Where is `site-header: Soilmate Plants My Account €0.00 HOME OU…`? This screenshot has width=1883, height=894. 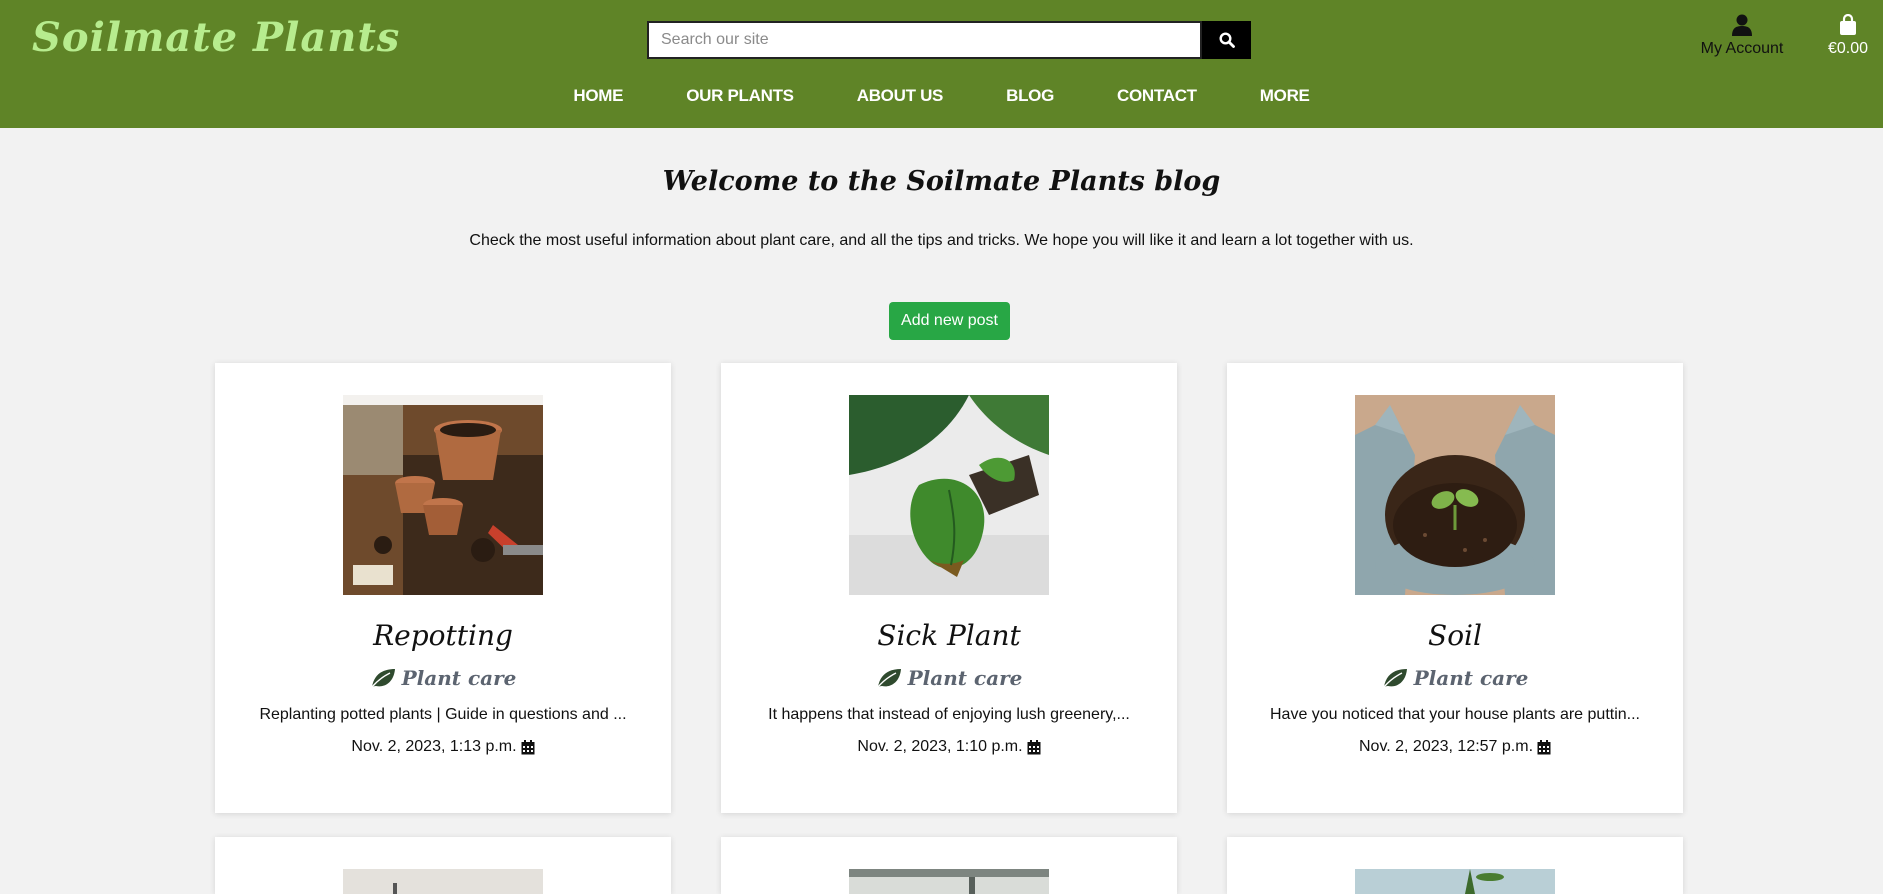 site-header: Soilmate Plants My Account €0.00 HOME OU… is located at coordinates (941, 64).